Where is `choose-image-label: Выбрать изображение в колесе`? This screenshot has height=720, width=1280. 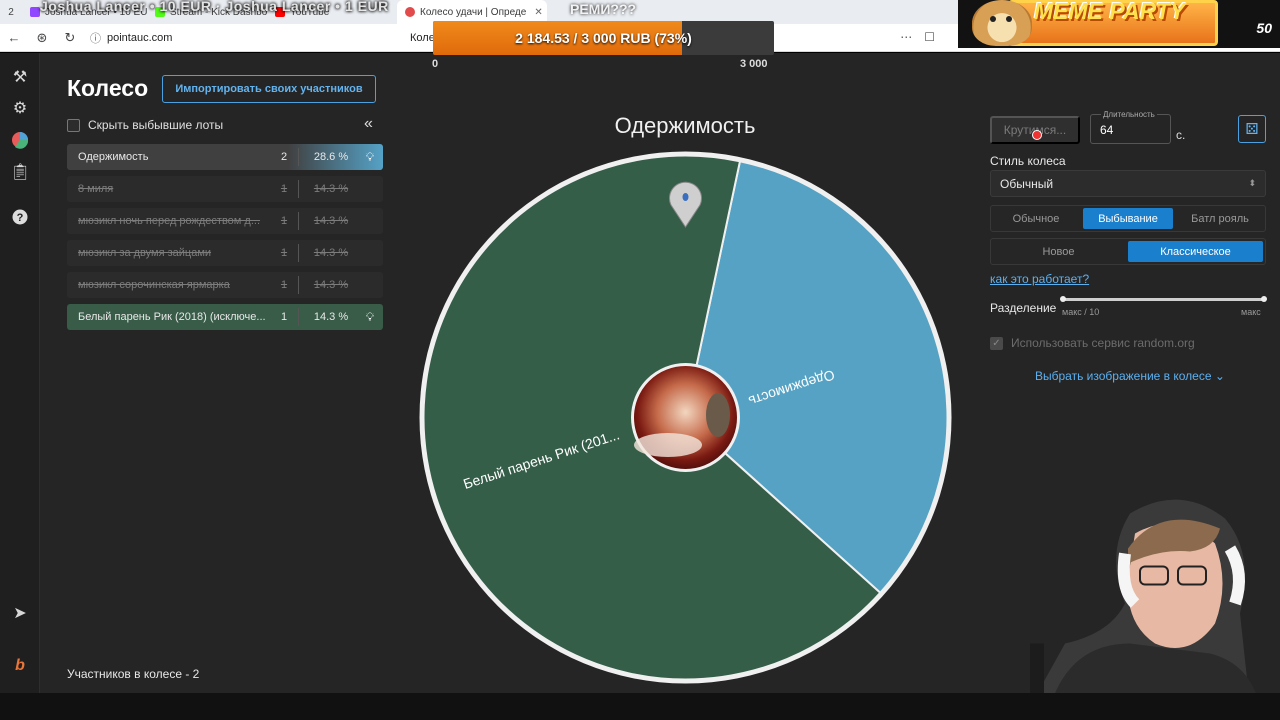
choose-image-label: Выбрать изображение в колесе is located at coordinates (1123, 376).